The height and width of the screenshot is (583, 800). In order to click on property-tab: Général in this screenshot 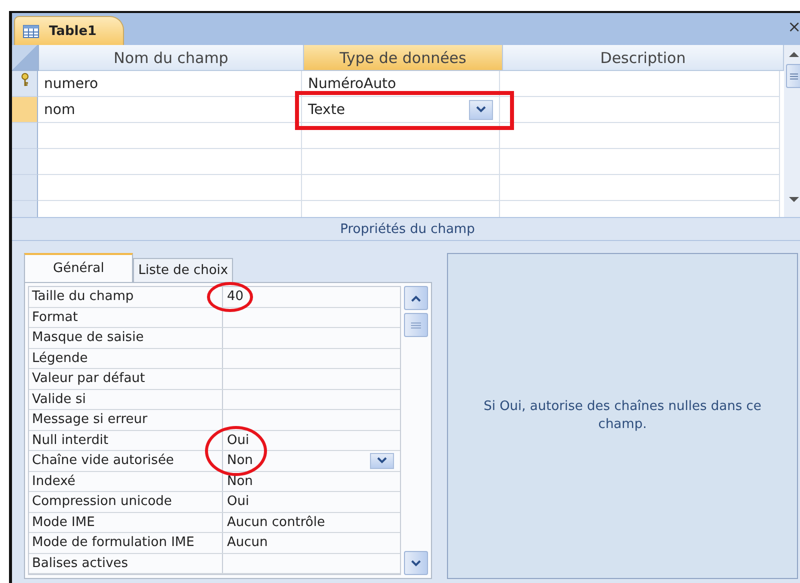, I will do `click(79, 267)`.